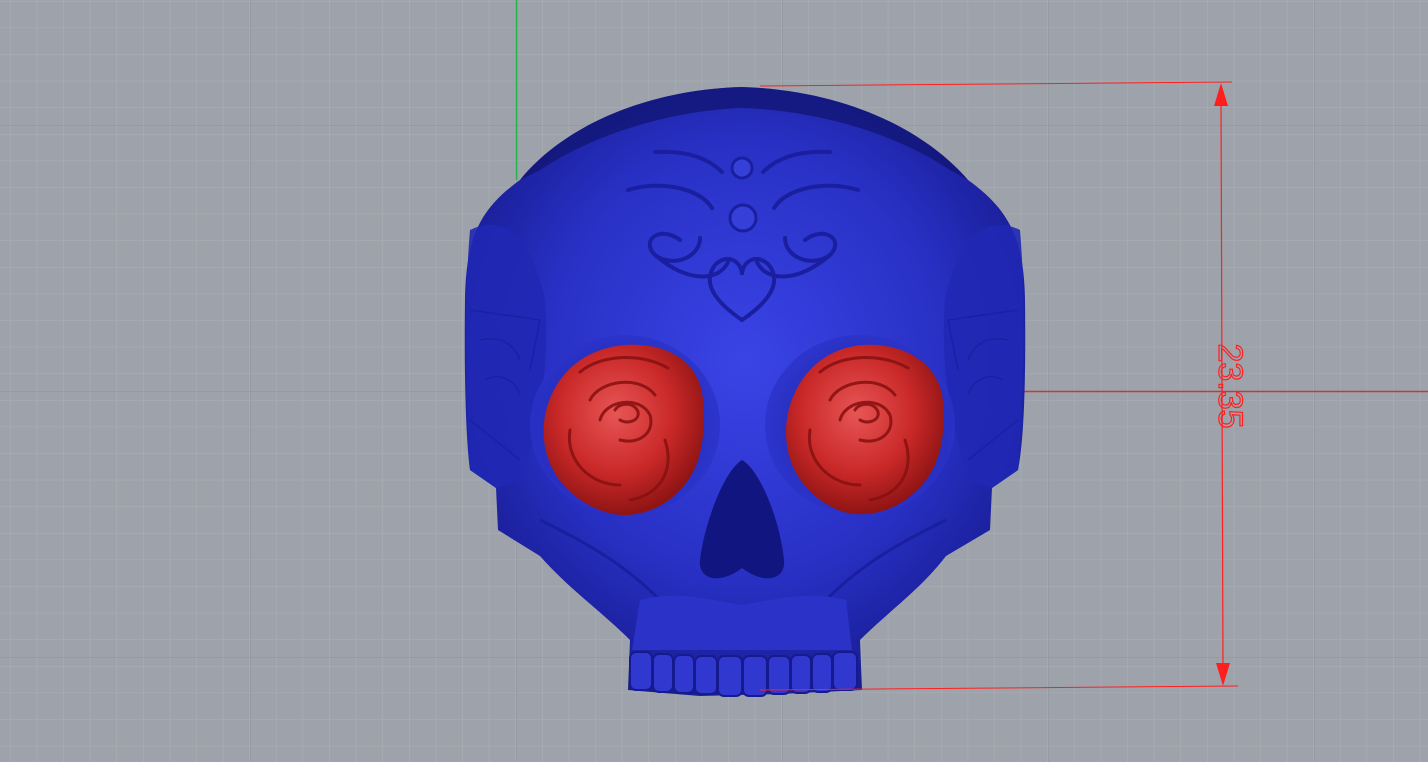  What do you see at coordinates (1230, 385) in the screenshot?
I see `dimension-label: 23.35` at bounding box center [1230, 385].